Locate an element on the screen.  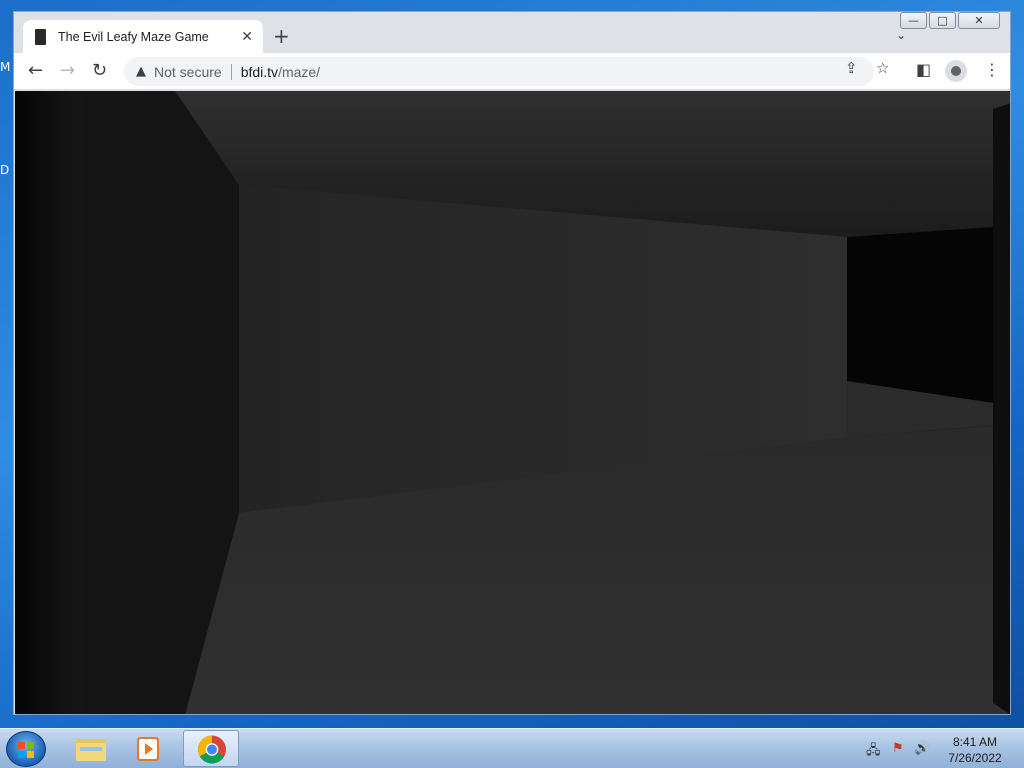
taskbar-clock: 8:41 AM 7/26/2022 is located at coordinates (975, 750).